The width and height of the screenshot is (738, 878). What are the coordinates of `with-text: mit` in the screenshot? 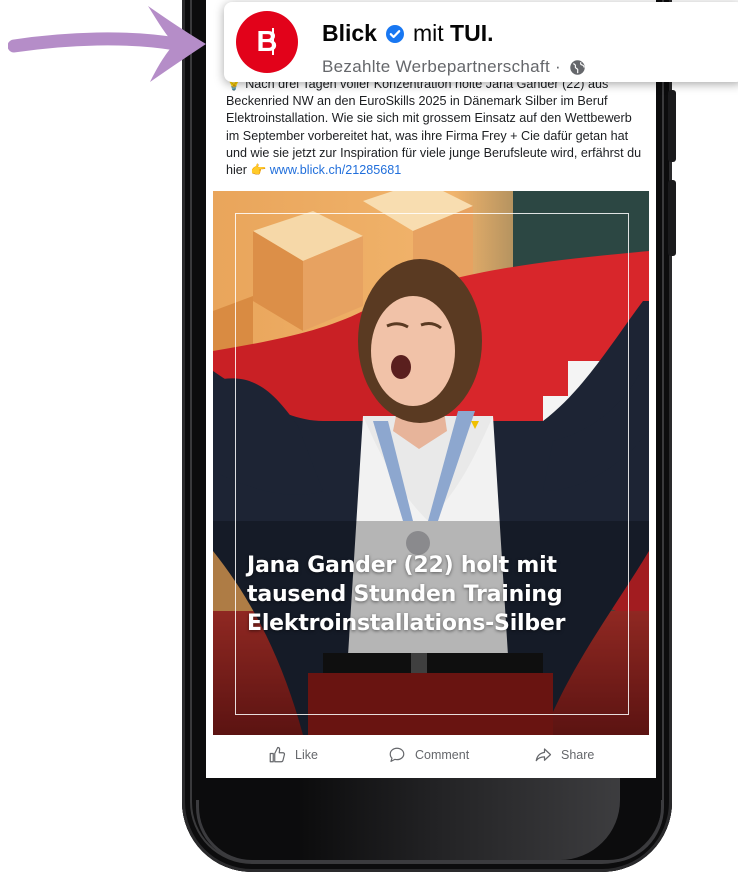 It's located at (428, 33).